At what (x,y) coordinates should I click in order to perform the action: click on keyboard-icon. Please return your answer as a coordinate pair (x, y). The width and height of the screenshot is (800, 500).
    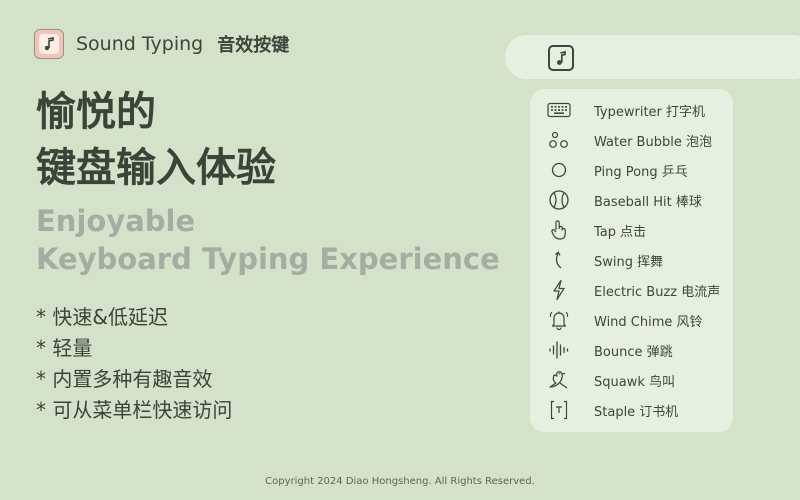
    Looking at the image, I should click on (559, 110).